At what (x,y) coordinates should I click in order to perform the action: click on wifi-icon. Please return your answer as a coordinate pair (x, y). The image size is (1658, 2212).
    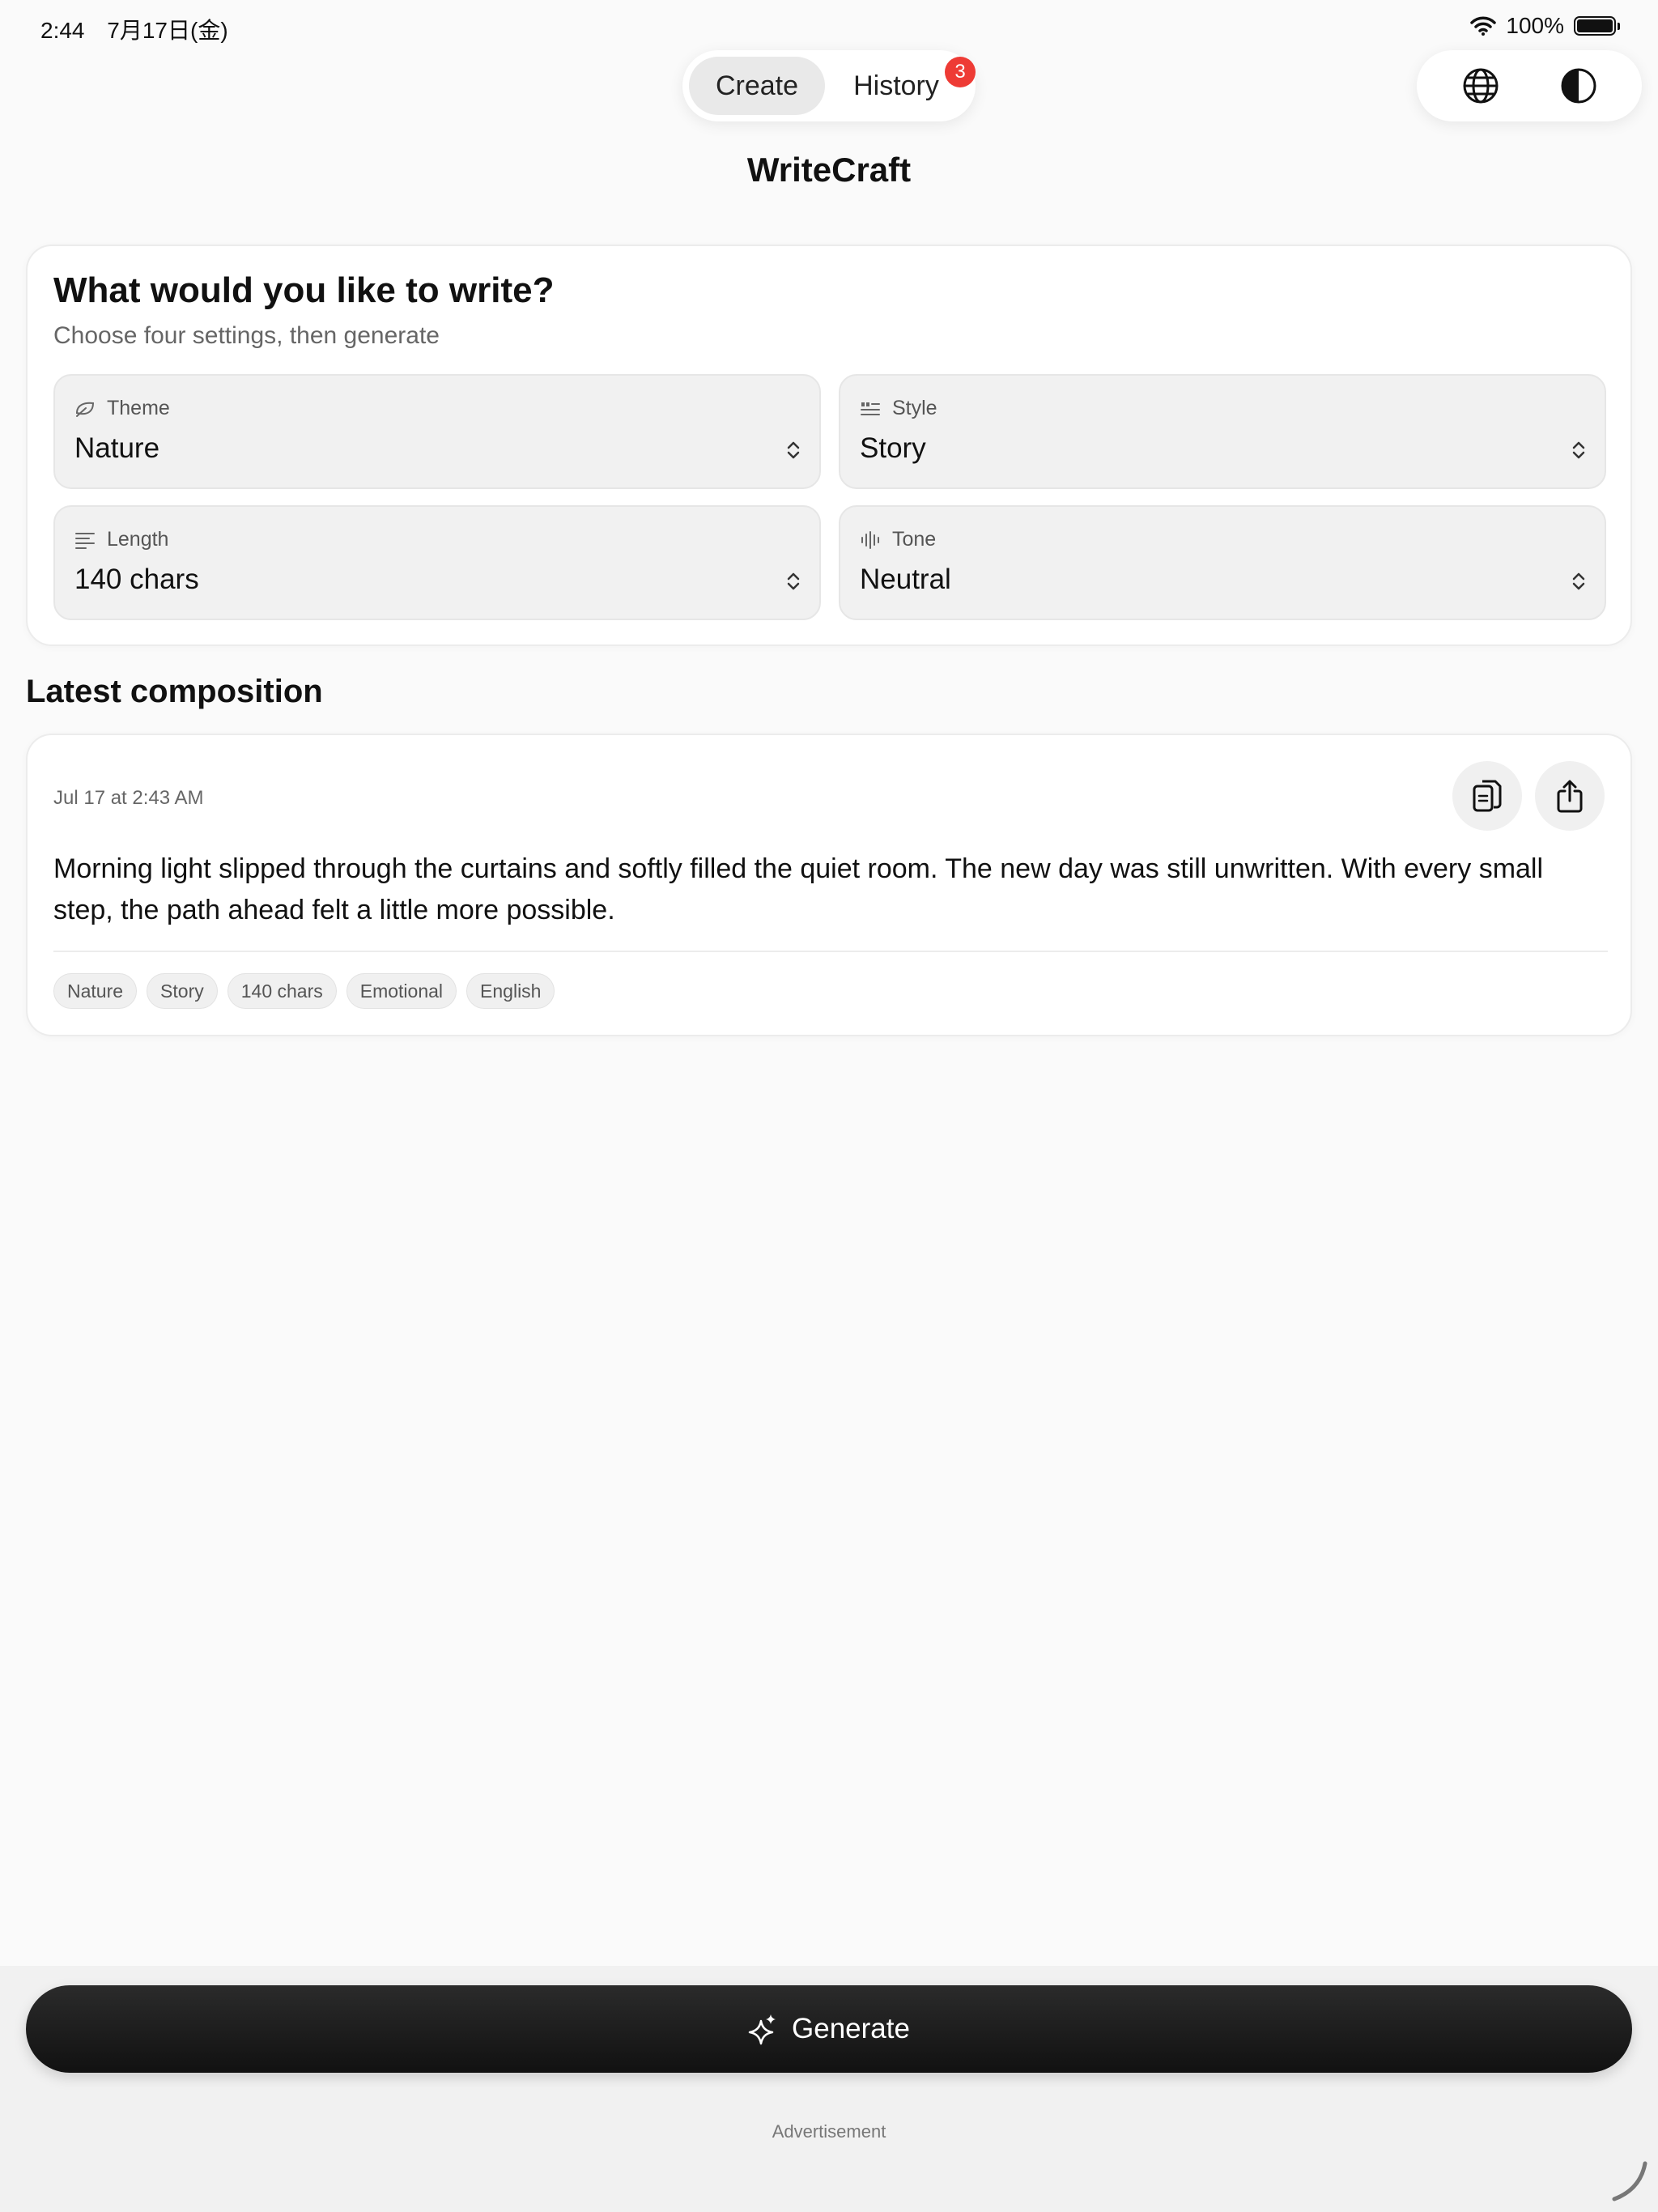
    Looking at the image, I should click on (1483, 26).